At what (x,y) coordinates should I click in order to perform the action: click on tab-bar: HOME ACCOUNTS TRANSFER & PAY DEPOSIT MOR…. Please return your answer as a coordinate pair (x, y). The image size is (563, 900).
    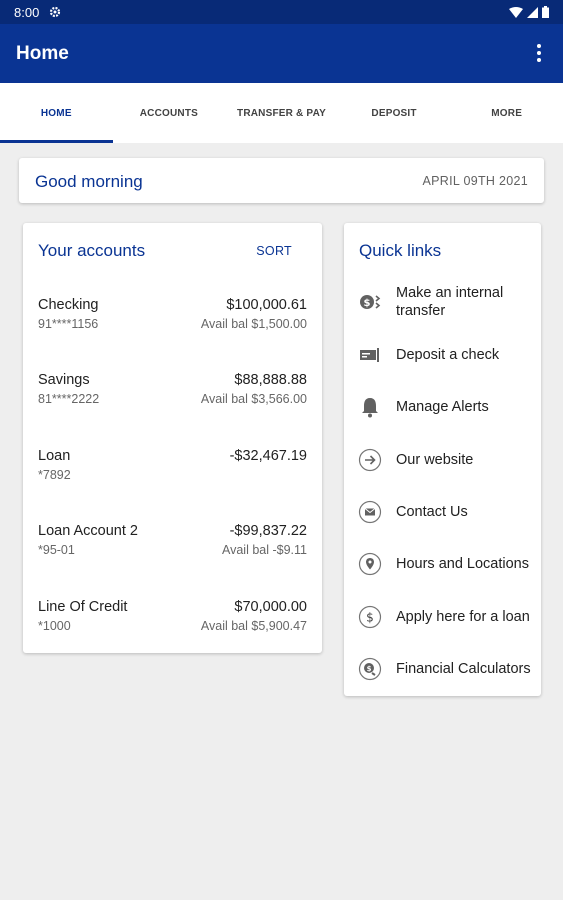
    Looking at the image, I should click on (281, 113).